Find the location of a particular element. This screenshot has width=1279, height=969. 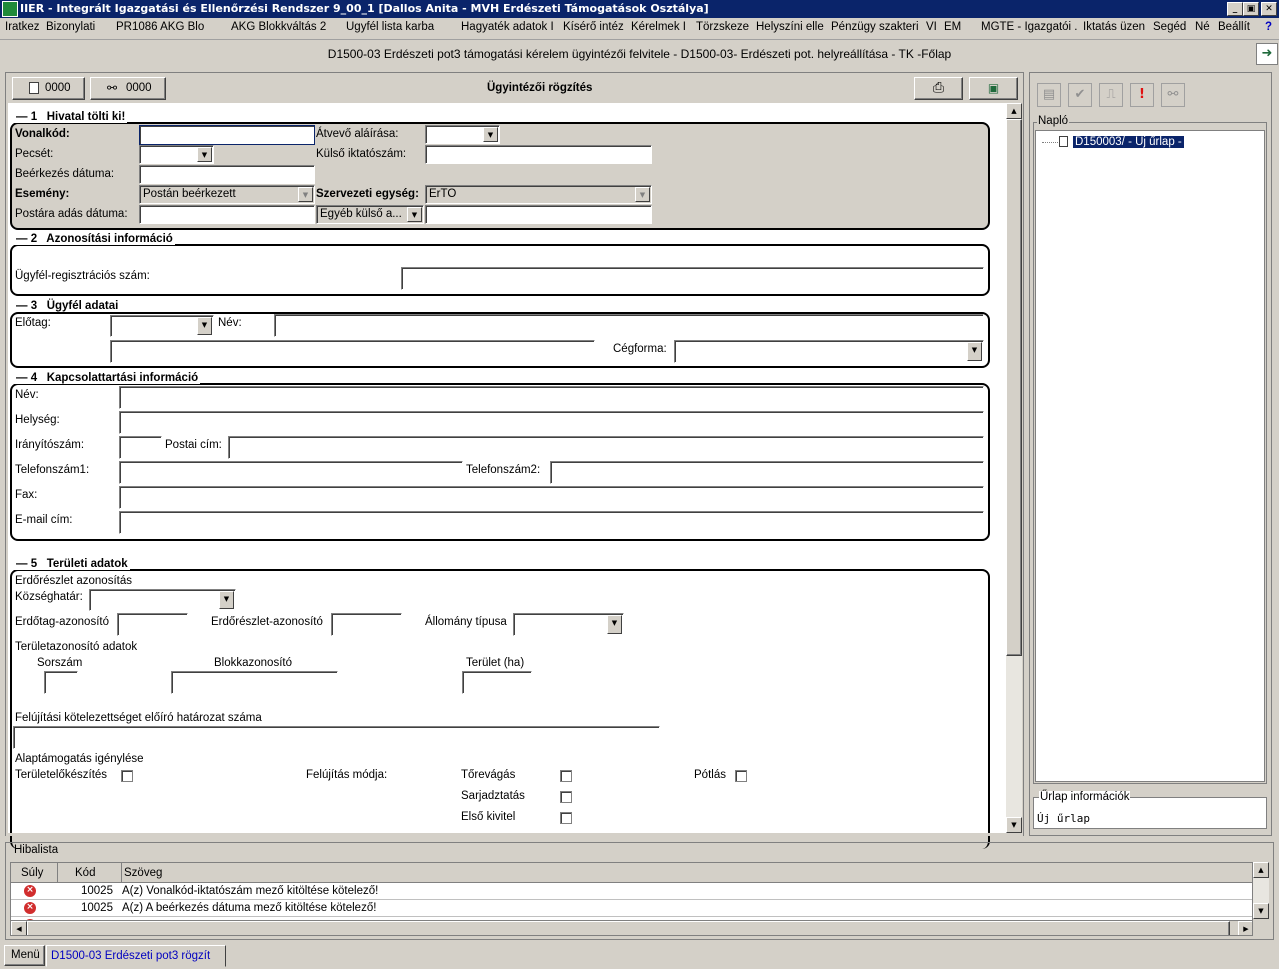

error-horizontal-scrollbar: ◀ ▶ is located at coordinates (631, 927).